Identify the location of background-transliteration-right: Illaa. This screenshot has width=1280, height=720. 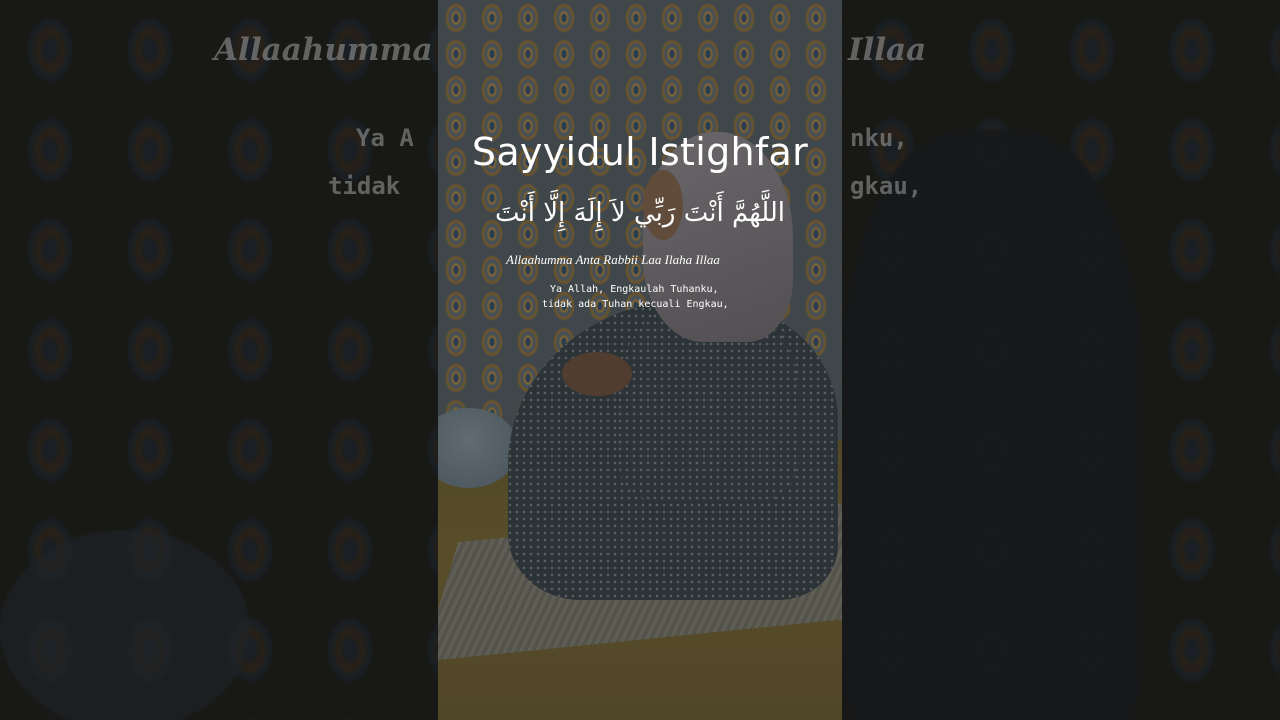
(887, 50).